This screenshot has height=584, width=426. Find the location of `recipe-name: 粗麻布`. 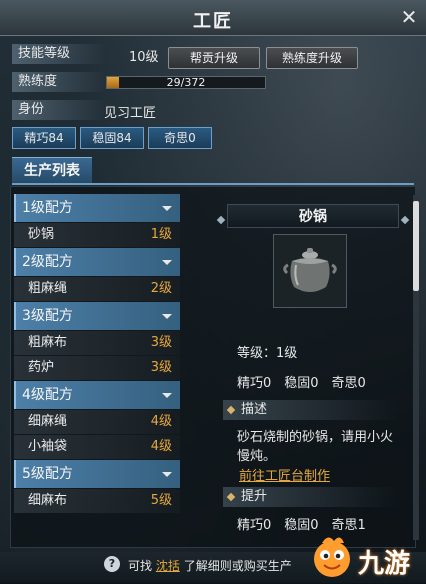

recipe-name: 粗麻布 is located at coordinates (48, 342).